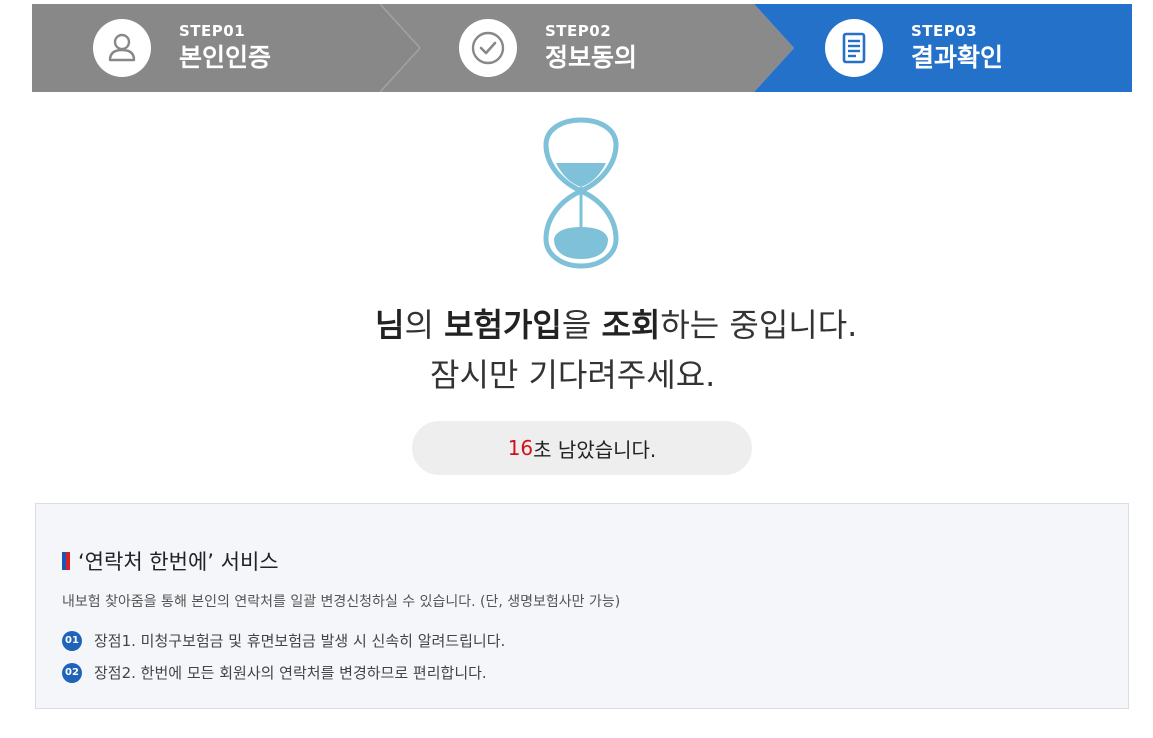 The width and height of the screenshot is (1153, 738). Describe the element at coordinates (520, 448) in the screenshot. I see `countdown-seconds: 16` at that location.